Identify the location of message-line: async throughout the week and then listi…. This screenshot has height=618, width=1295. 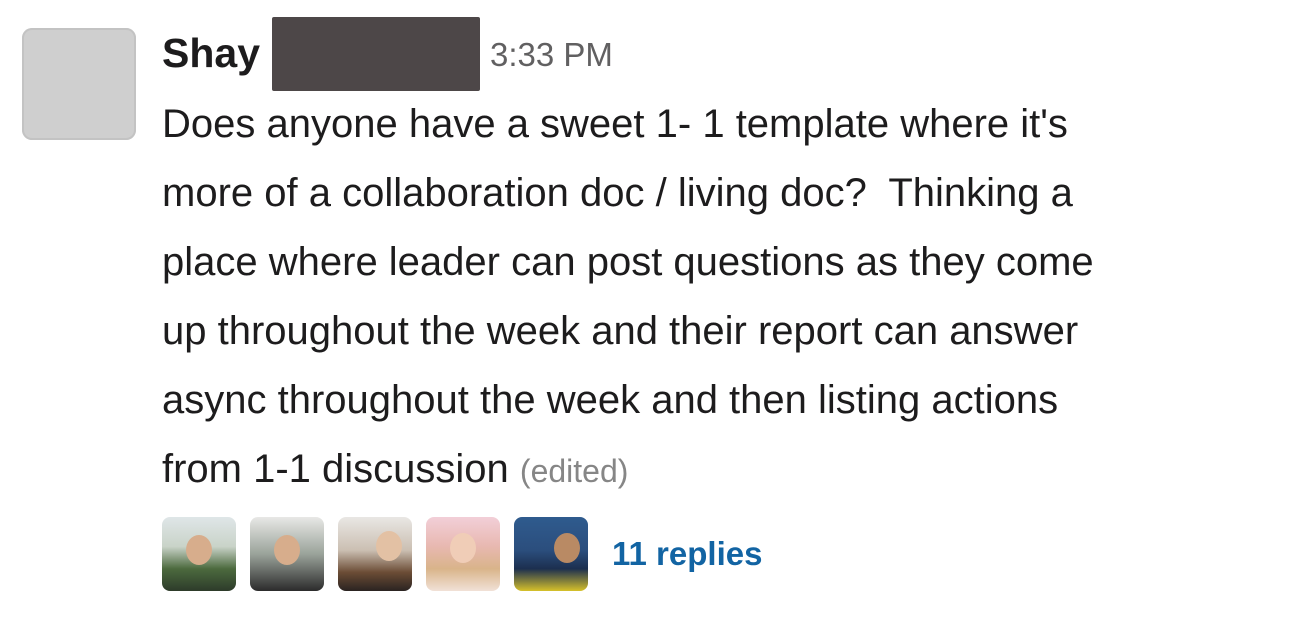
(610, 400).